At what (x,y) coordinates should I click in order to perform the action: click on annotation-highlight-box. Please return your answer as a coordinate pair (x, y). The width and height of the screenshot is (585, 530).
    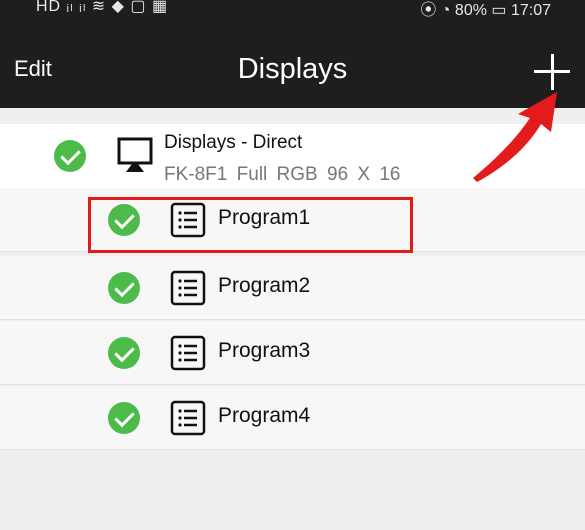
    Looking at the image, I should click on (250, 225).